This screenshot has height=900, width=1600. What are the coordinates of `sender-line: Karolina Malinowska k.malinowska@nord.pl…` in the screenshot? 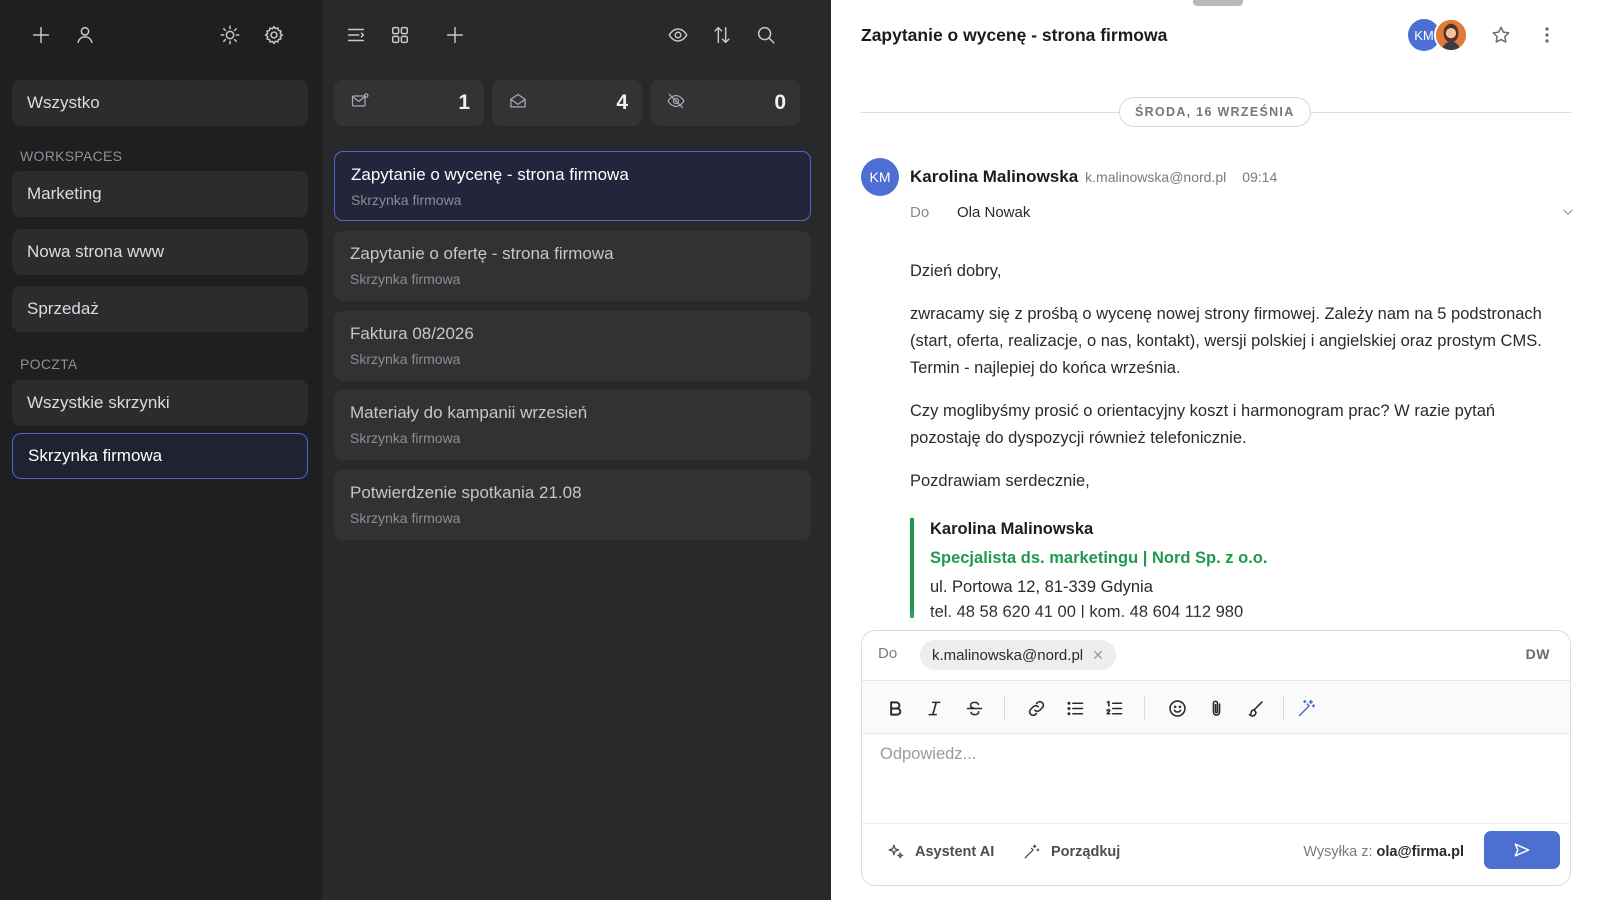 It's located at (1093, 177).